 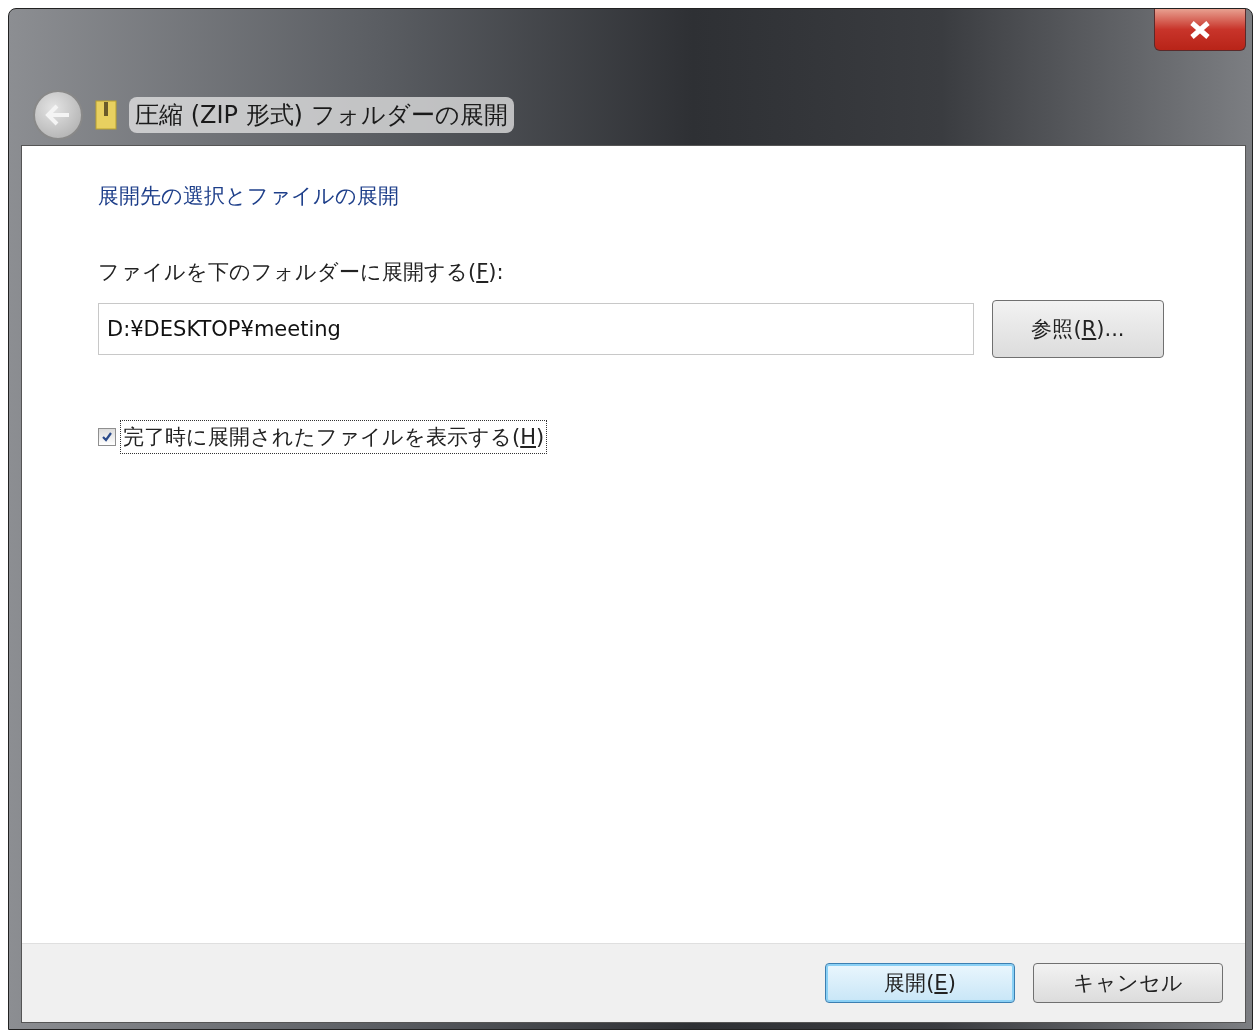 I want to click on folder-path-field: D:¥DESKTOP¥meeting, so click(x=536, y=329).